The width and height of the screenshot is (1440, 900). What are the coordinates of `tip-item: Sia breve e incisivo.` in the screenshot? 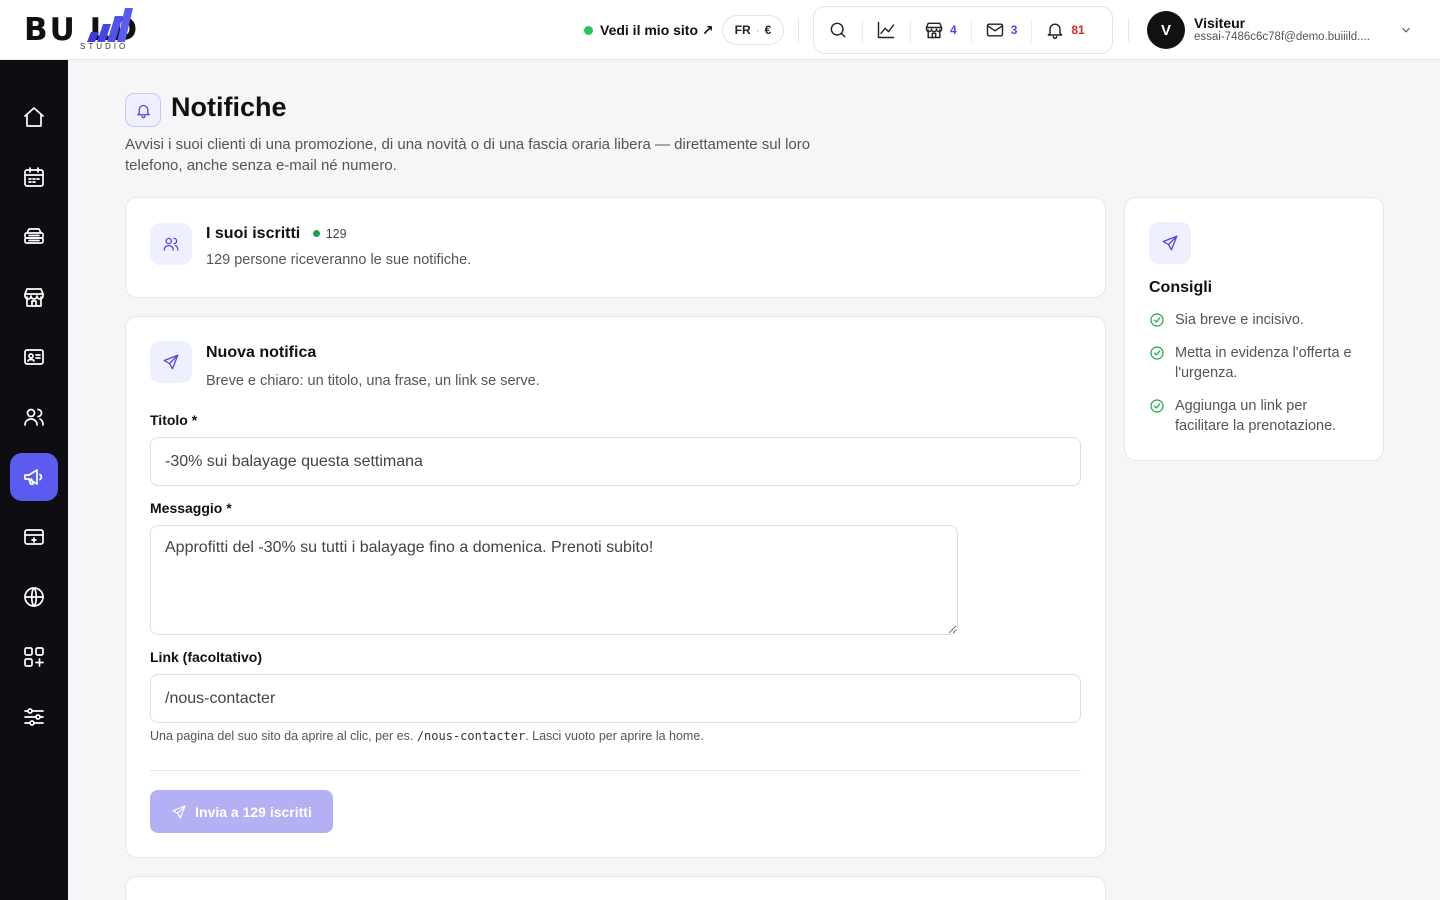 It's located at (1254, 320).